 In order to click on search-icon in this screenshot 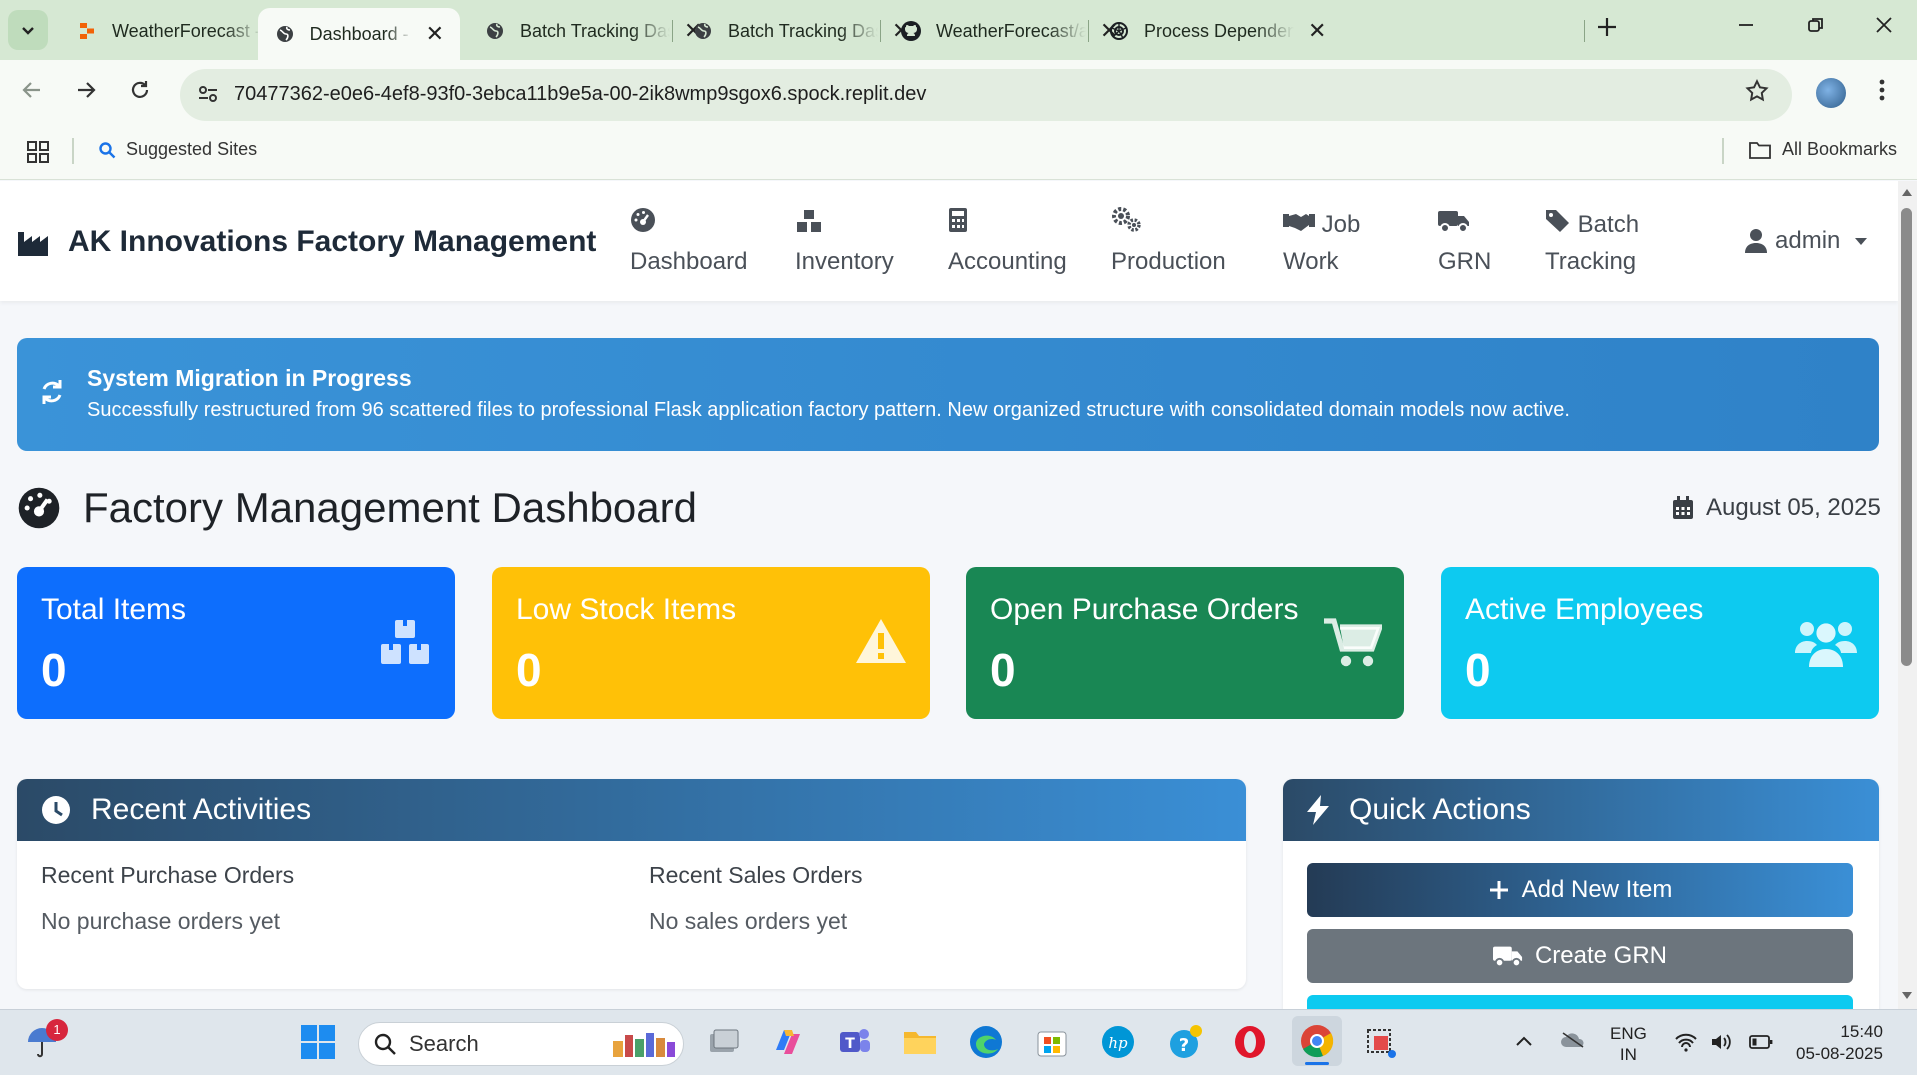, I will do `click(385, 1044)`.